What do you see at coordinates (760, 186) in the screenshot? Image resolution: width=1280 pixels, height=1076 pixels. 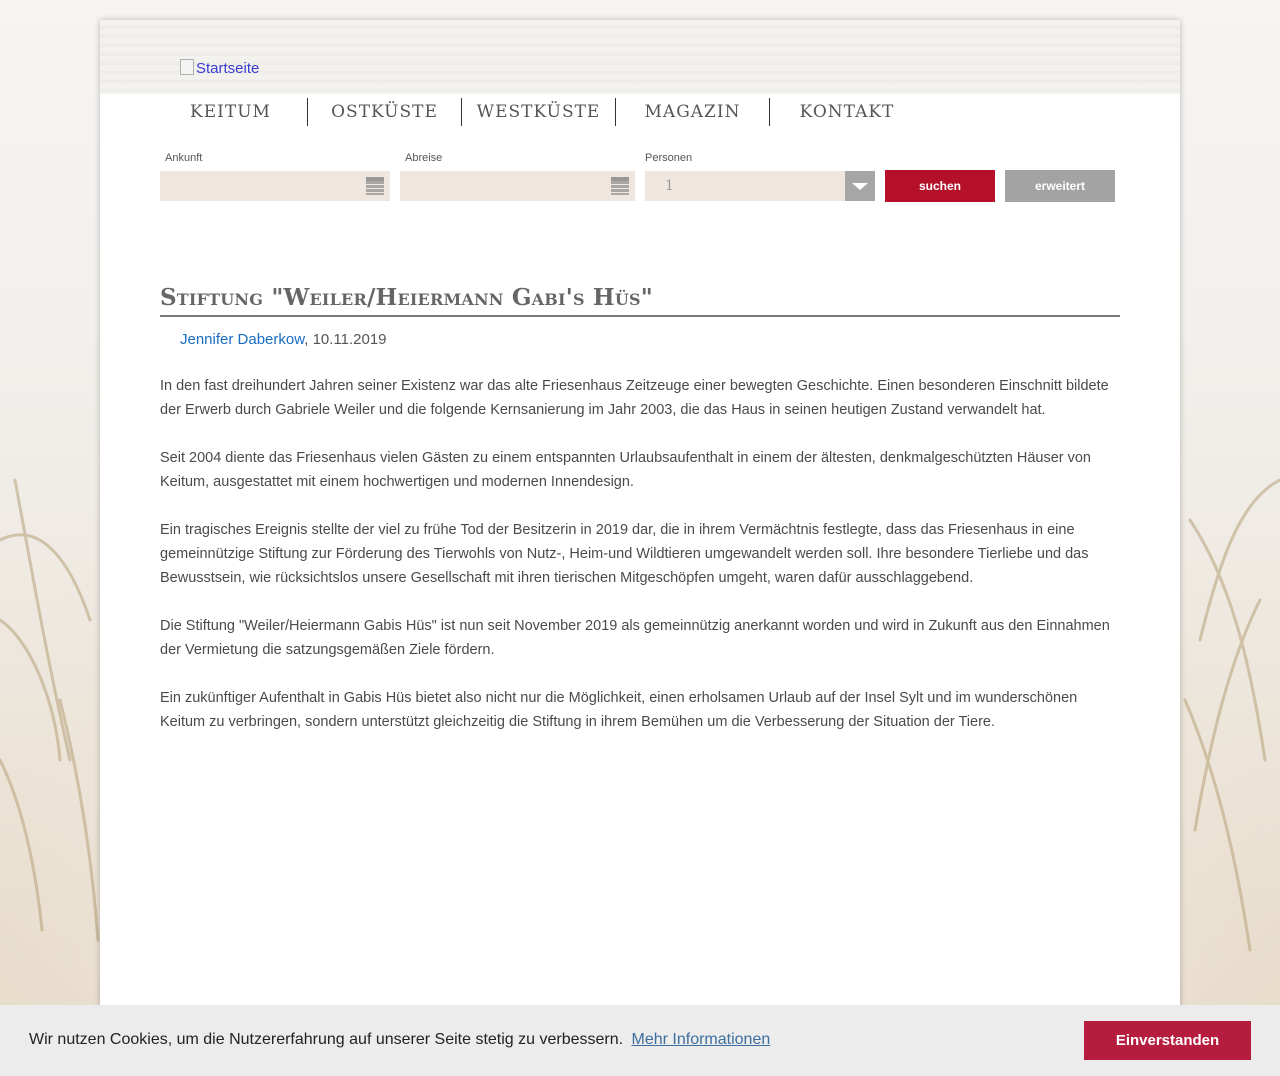 I see `persons-select: 1` at bounding box center [760, 186].